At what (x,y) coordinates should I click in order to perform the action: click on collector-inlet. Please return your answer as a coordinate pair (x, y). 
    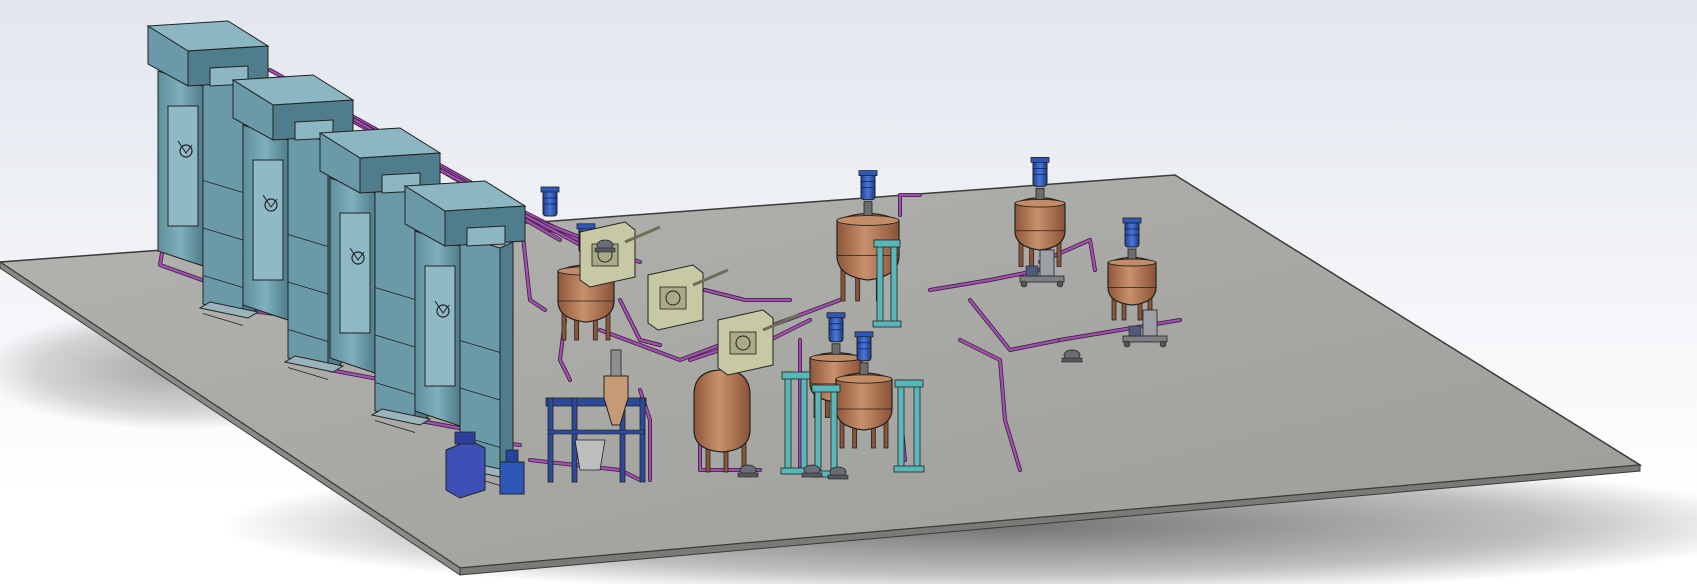
    Looking at the image, I should click on (465, 438).